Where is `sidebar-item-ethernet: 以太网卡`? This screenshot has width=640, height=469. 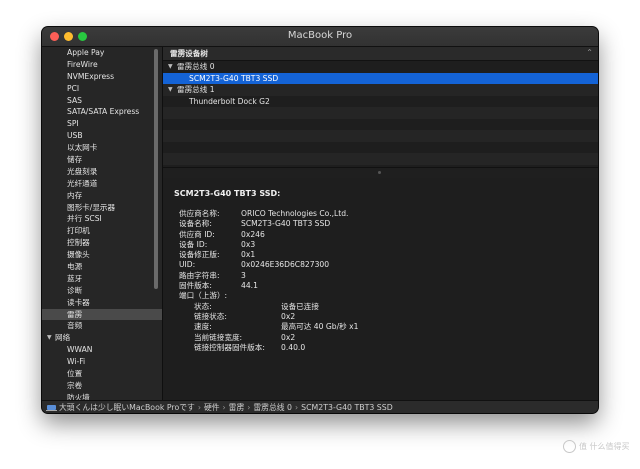
sidebar-item-ethernet: 以太网卡 is located at coordinates (102, 148).